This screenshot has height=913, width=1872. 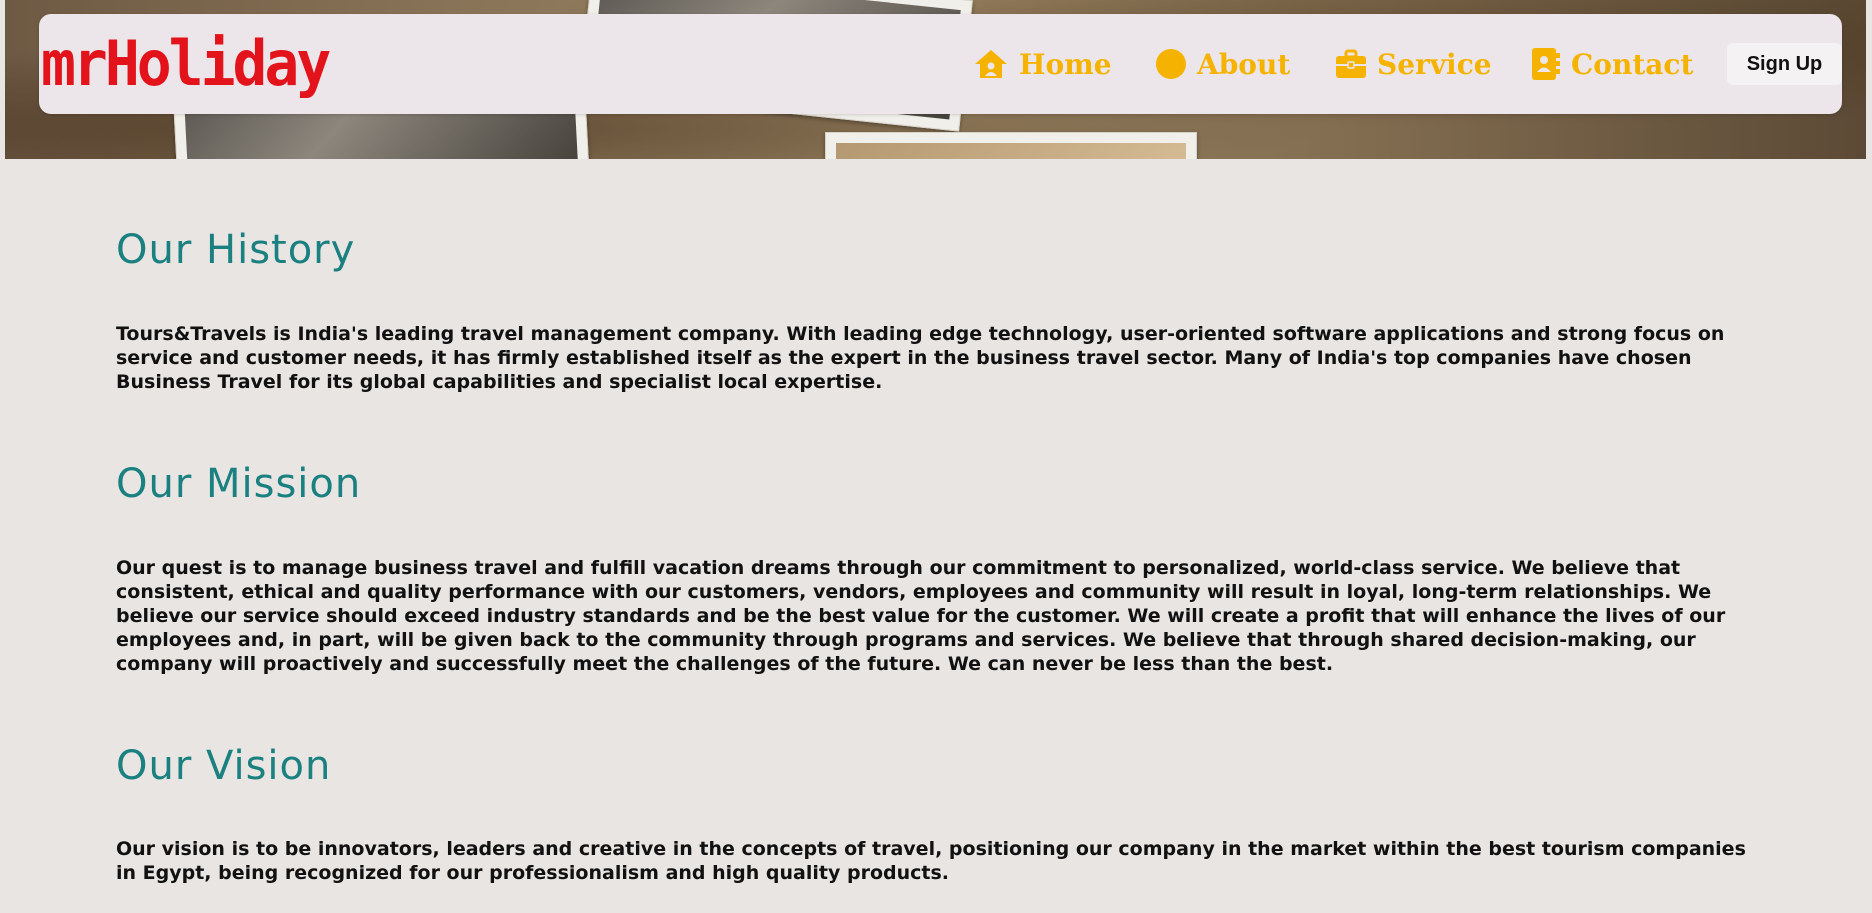 I want to click on nav-service: Service, so click(x=1413, y=64).